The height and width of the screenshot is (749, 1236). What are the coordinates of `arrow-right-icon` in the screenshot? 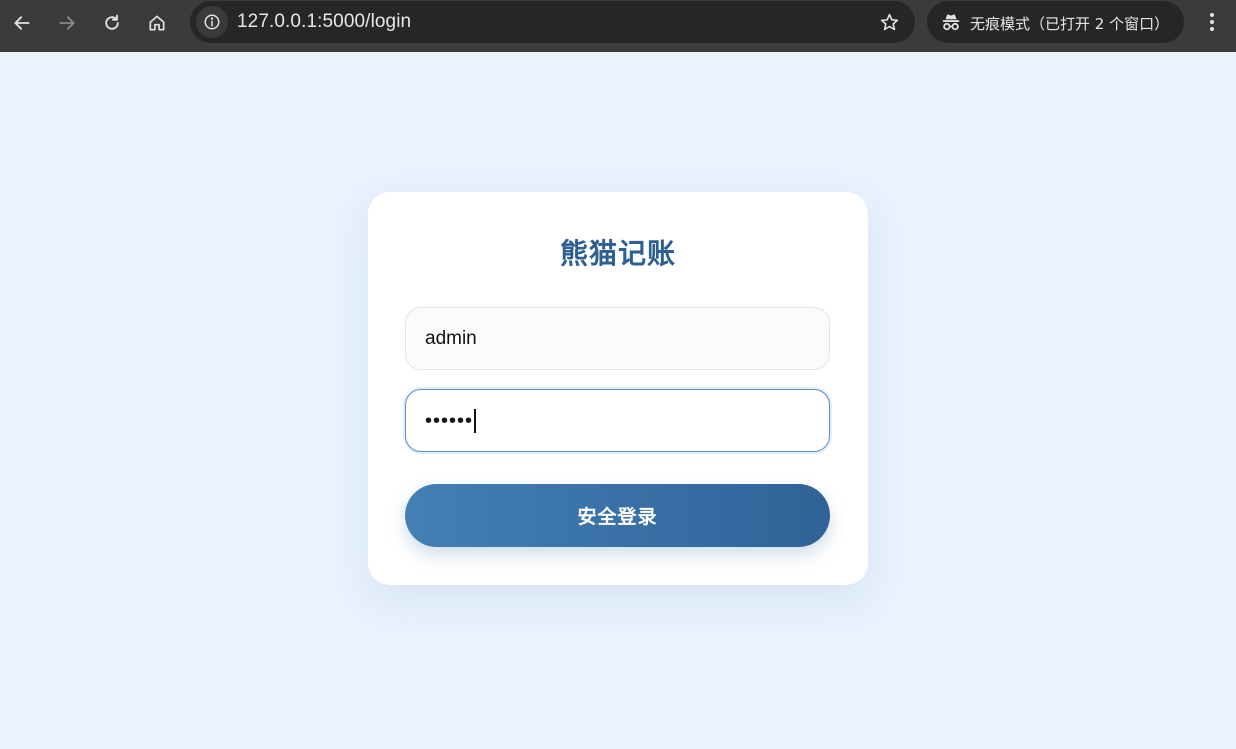 It's located at (67, 23).